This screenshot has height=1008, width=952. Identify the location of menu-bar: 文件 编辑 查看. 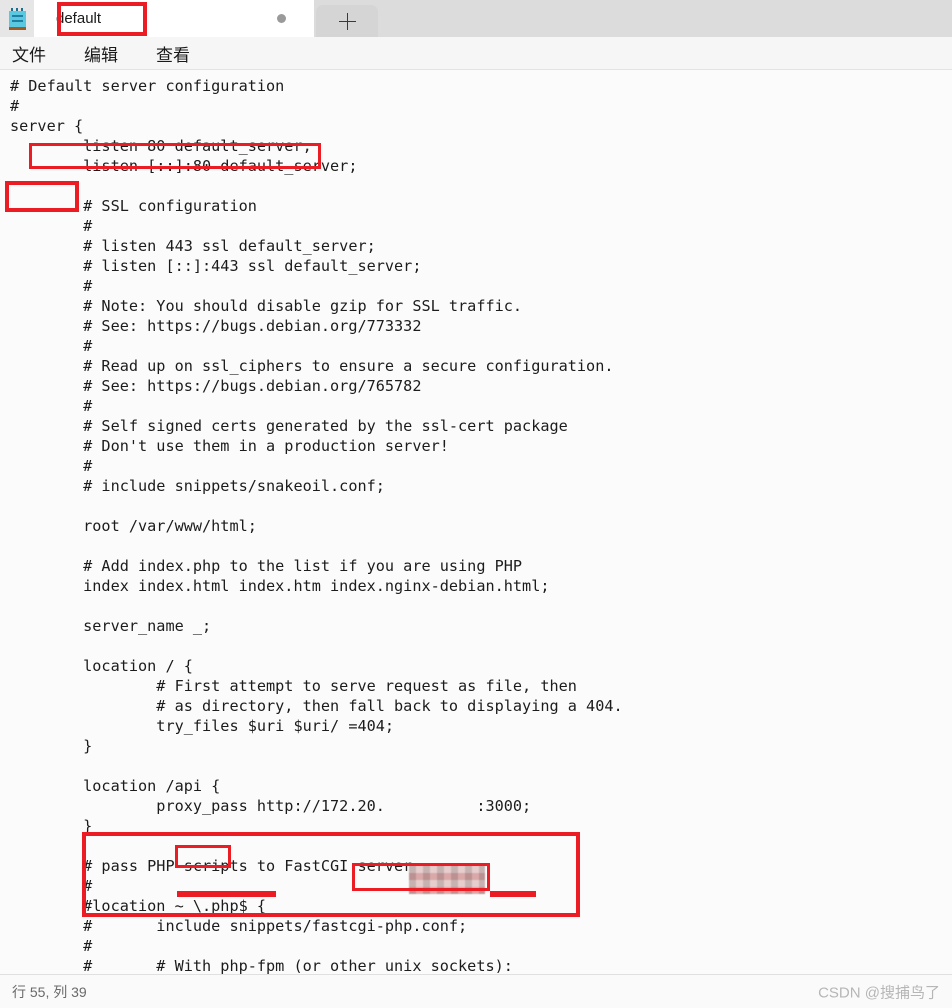
(476, 53).